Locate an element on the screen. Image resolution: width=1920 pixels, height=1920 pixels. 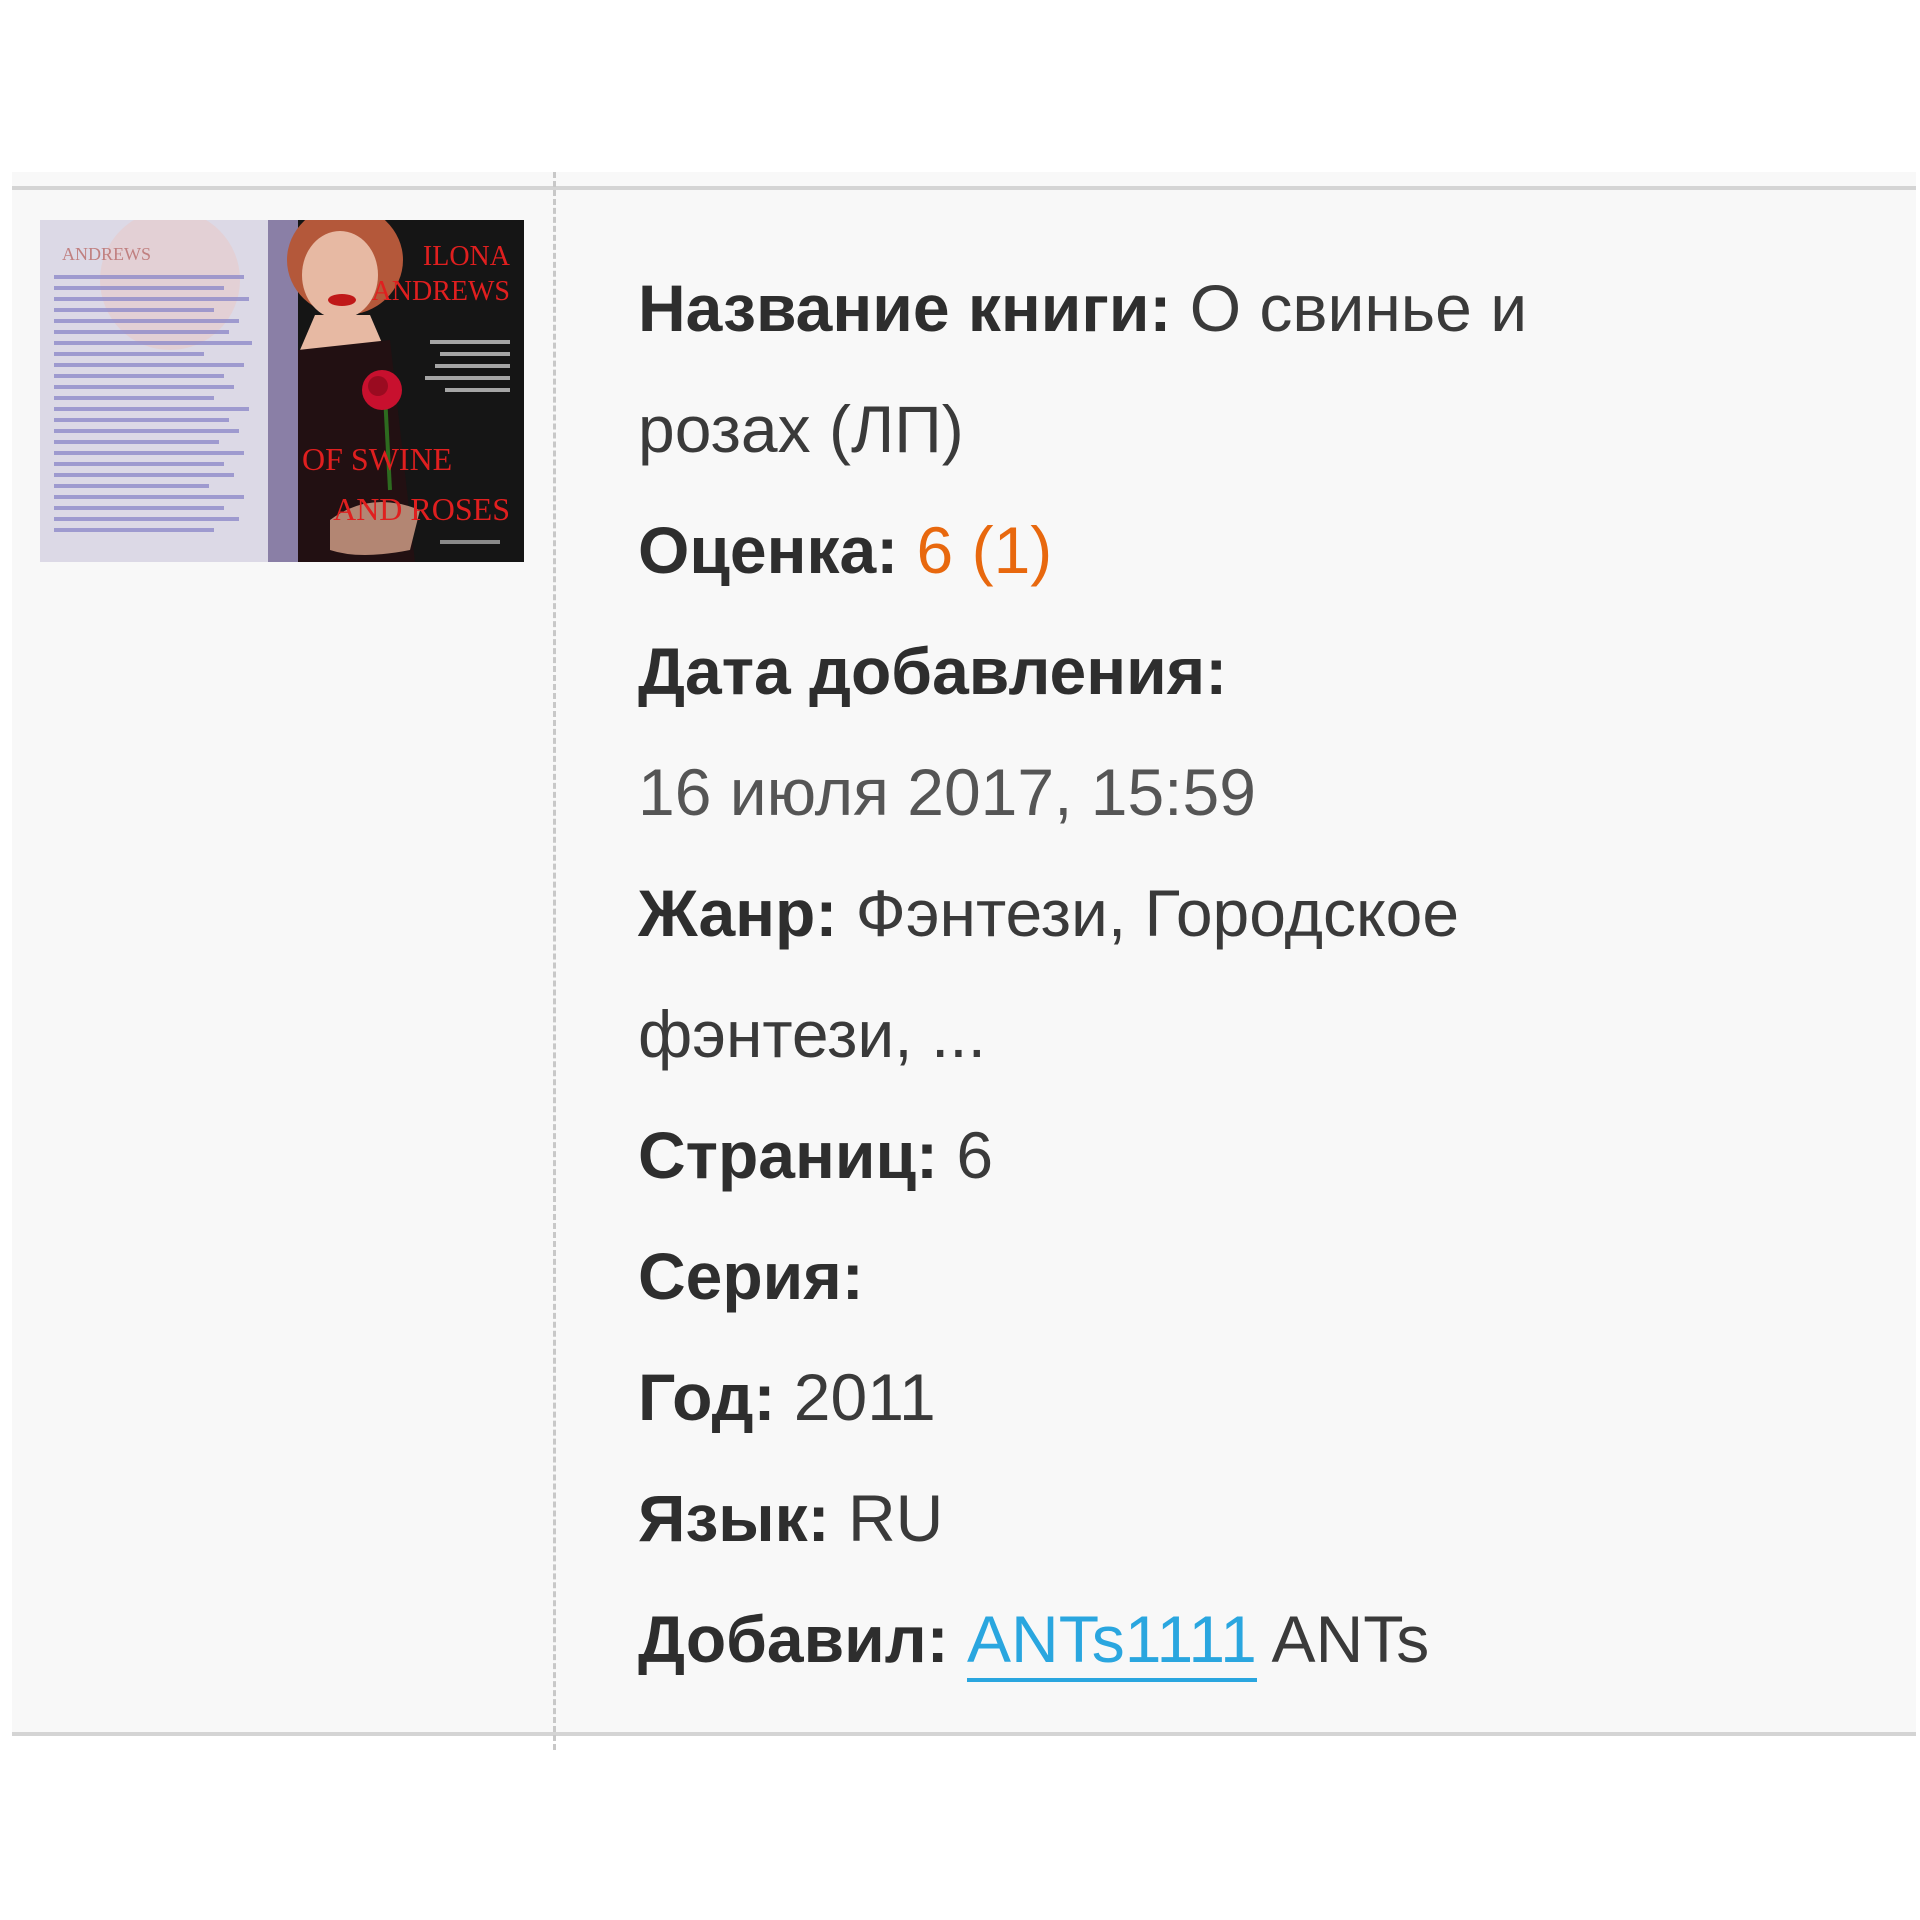
added-by-label: Добавил: is located at coordinates (793, 1639).